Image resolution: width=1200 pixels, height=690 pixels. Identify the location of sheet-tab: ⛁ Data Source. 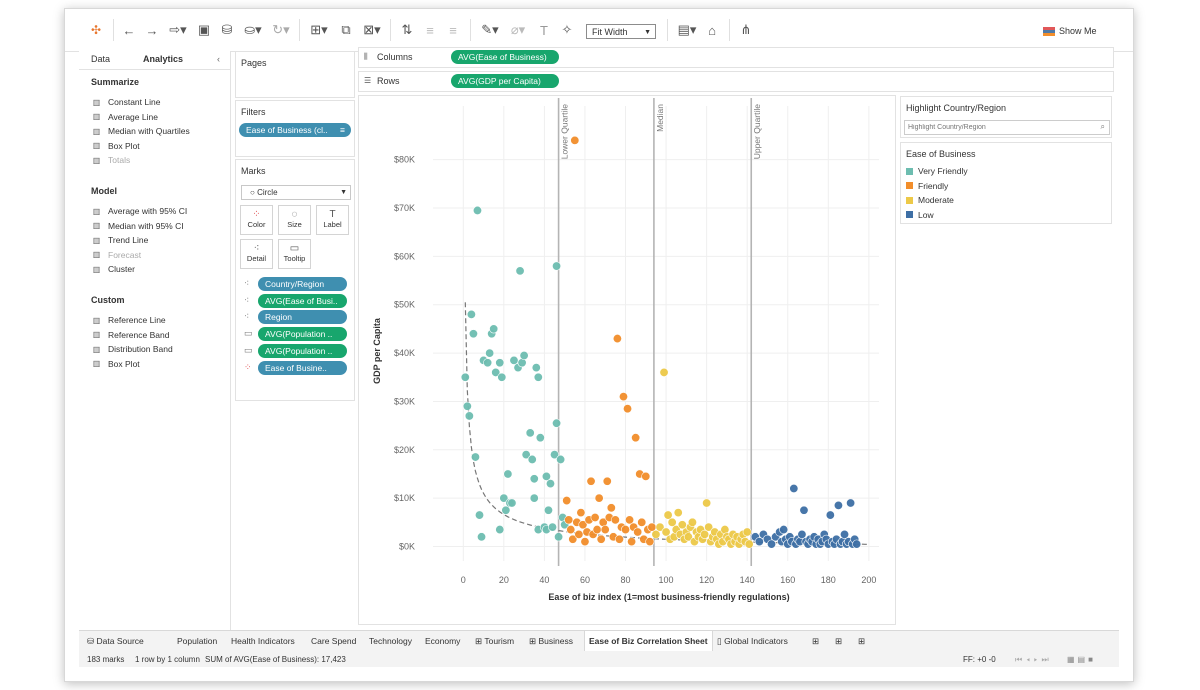
(115, 641).